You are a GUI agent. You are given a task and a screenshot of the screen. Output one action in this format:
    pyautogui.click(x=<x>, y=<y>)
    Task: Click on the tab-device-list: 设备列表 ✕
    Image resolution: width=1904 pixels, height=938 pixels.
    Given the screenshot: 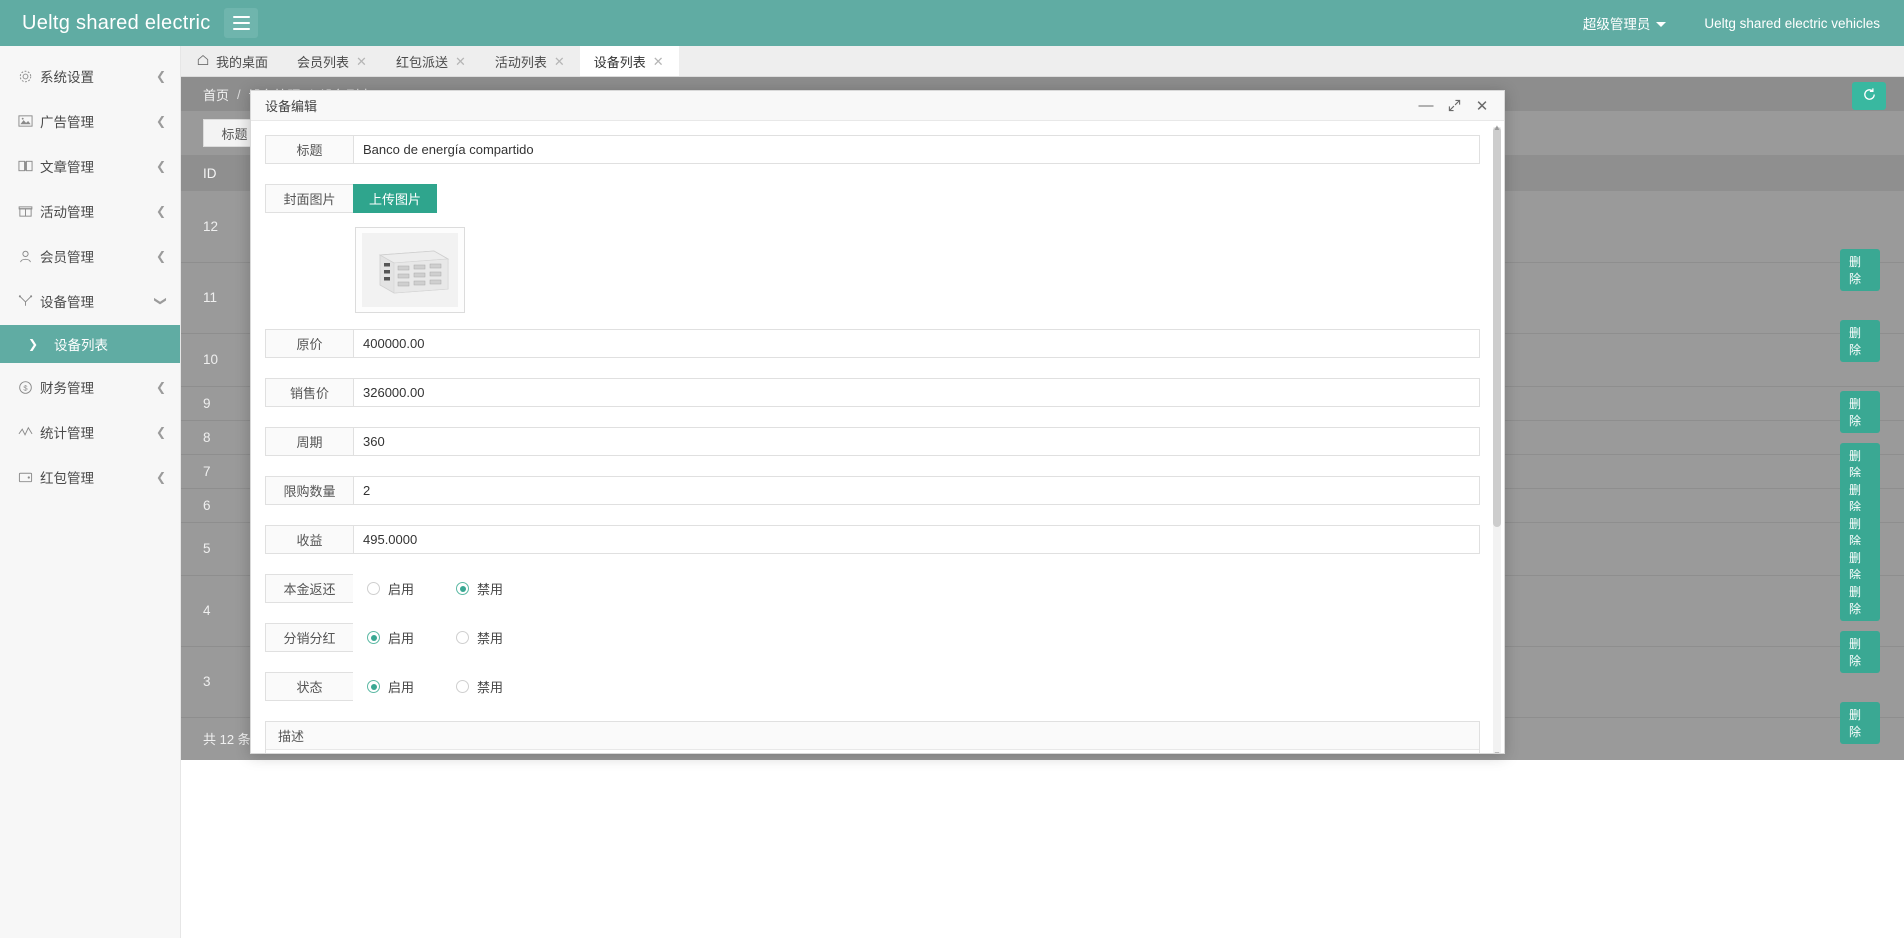 What is the action you would take?
    pyautogui.click(x=629, y=61)
    